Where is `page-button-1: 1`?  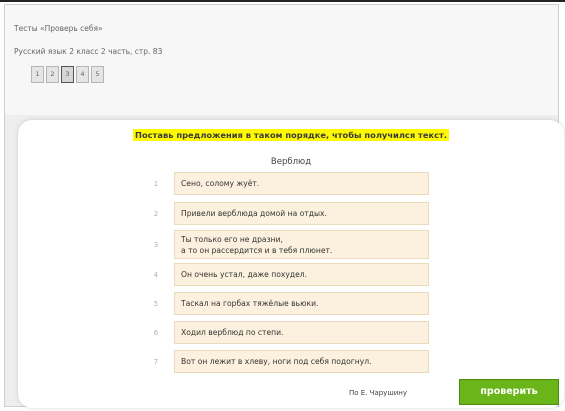
page-button-1: 1 is located at coordinates (37, 74).